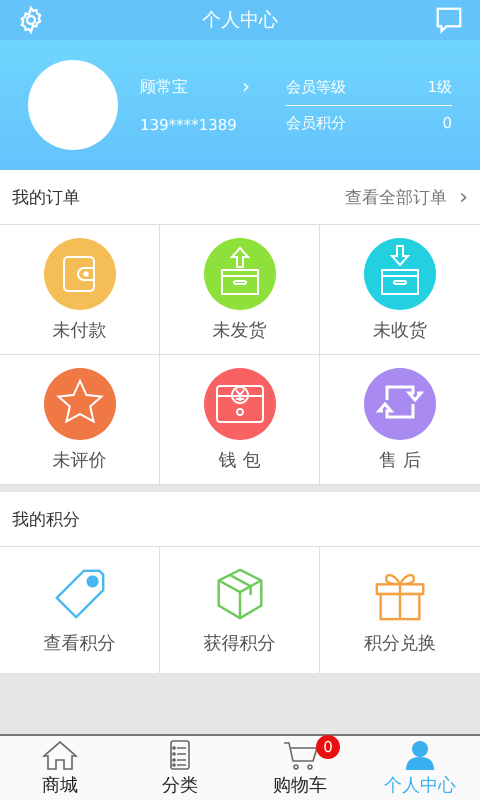 The width and height of the screenshot is (480, 800). Describe the element at coordinates (447, 123) in the screenshot. I see `stat-value: 0` at that location.